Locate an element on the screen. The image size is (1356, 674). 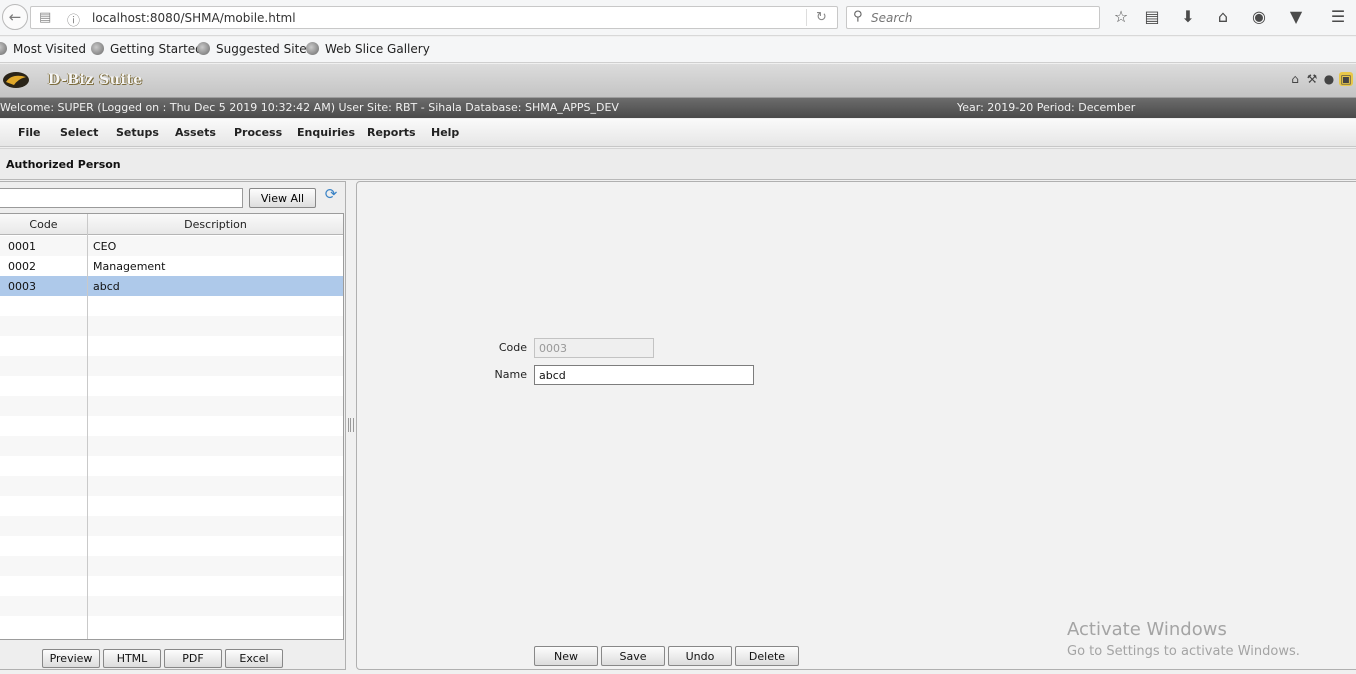
app-header: D-Biz Suite ⌂ ⚒ ● ▣ is located at coordinates (678, 81).